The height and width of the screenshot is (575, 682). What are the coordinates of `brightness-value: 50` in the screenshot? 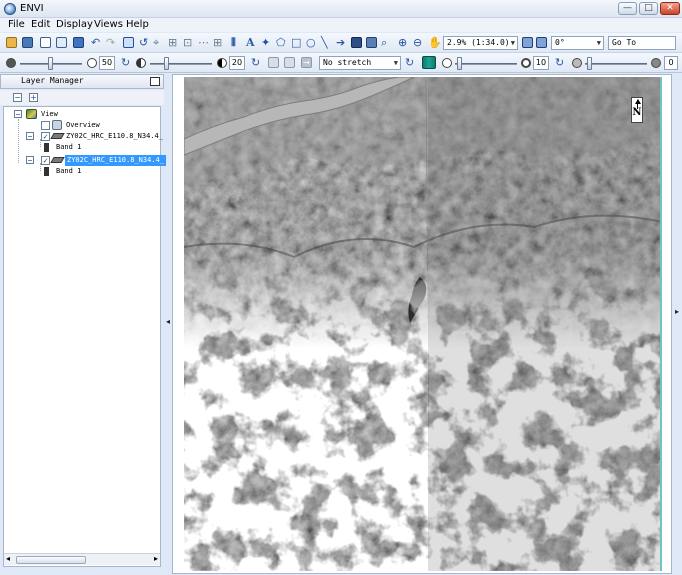 It's located at (107, 63).